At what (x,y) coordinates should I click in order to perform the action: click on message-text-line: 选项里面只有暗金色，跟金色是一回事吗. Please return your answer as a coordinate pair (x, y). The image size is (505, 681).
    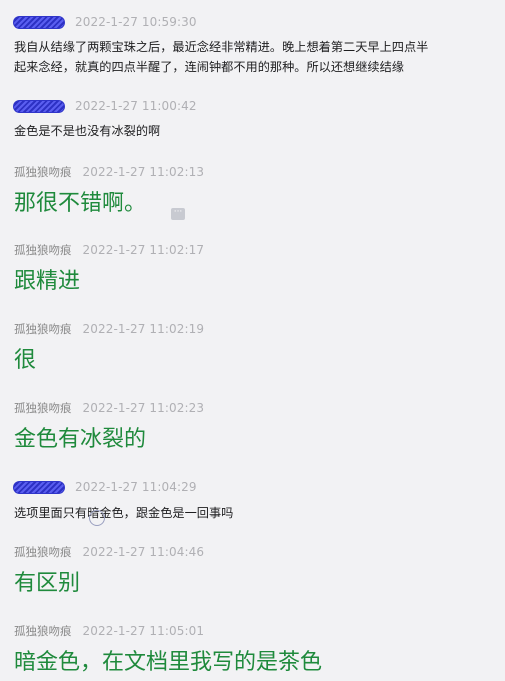
    Looking at the image, I should click on (124, 513).